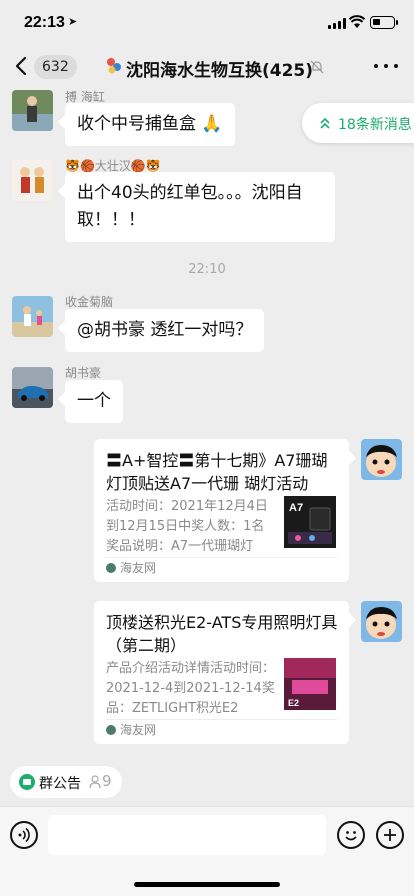 The image size is (414, 896). Describe the element at coordinates (207, 269) in the screenshot. I see `time-divider: 22:10` at that location.